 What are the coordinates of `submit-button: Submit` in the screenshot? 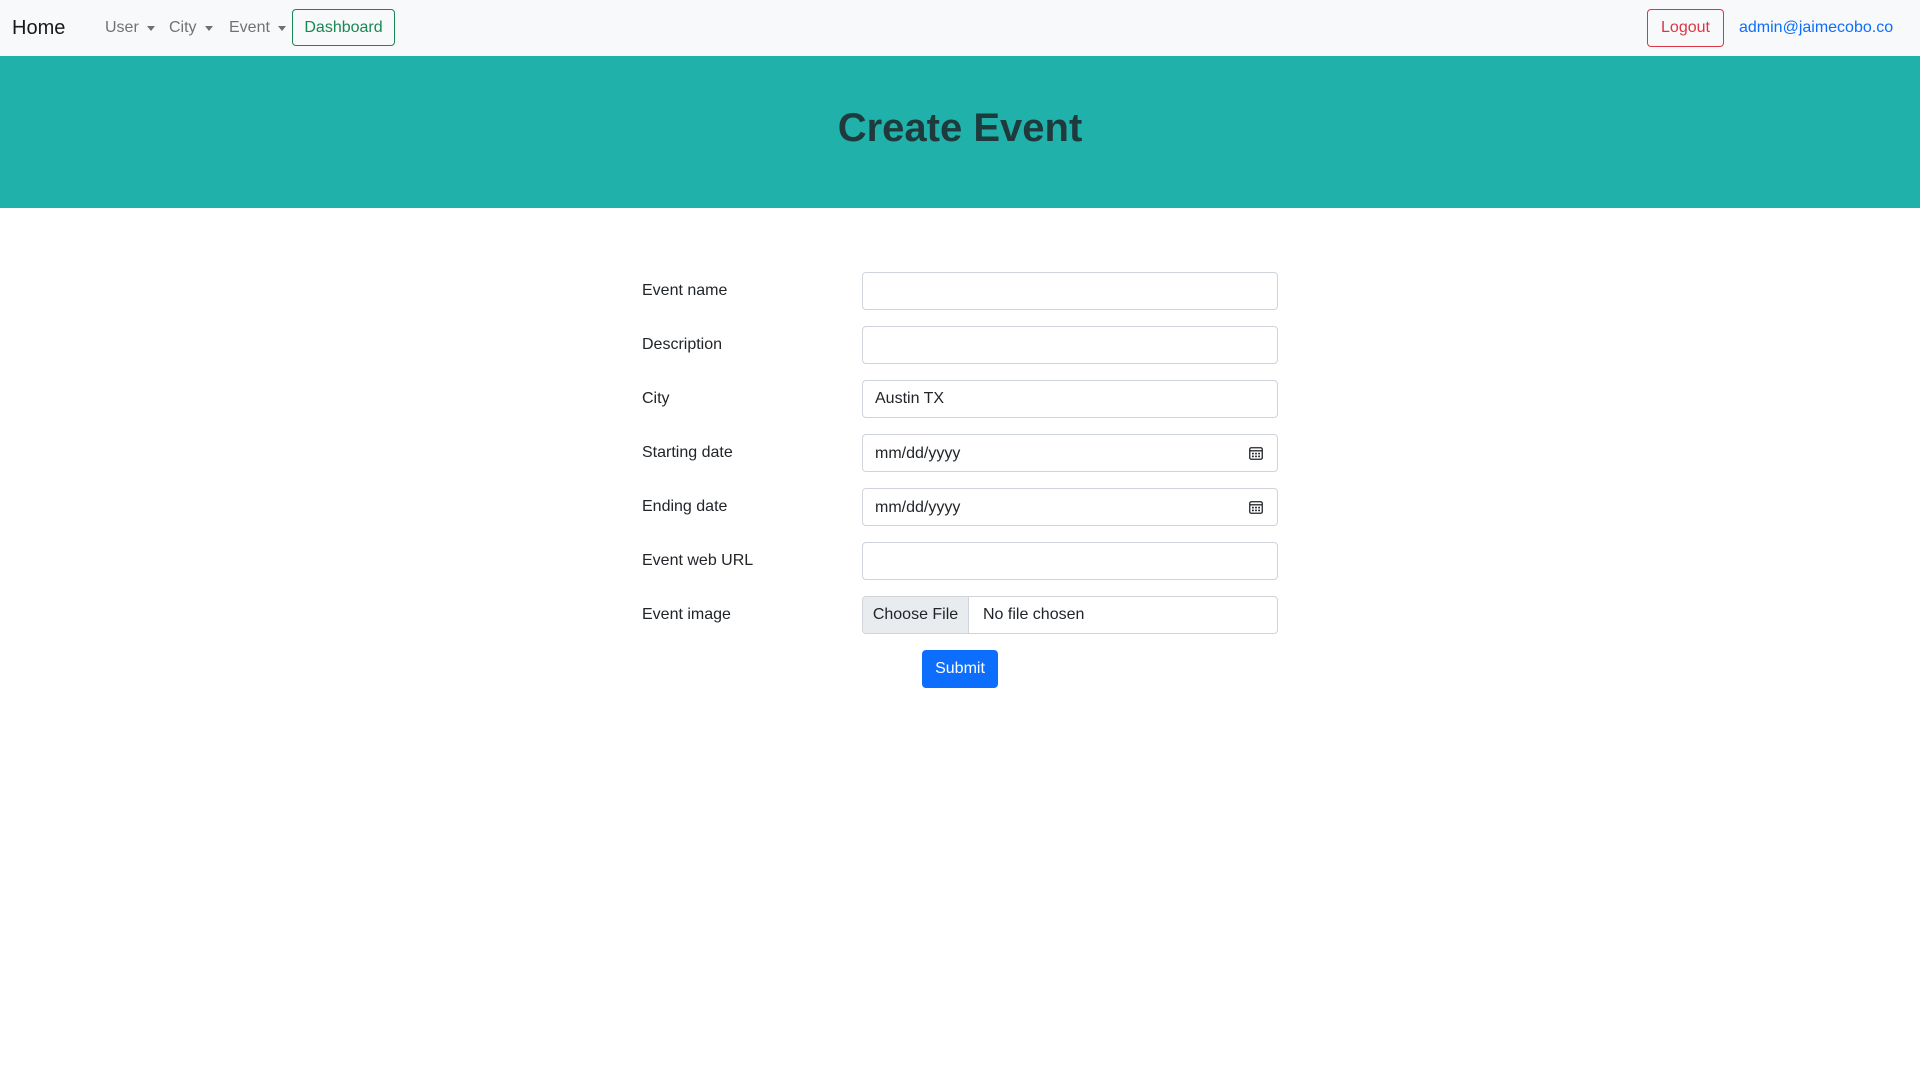 It's located at (960, 669).